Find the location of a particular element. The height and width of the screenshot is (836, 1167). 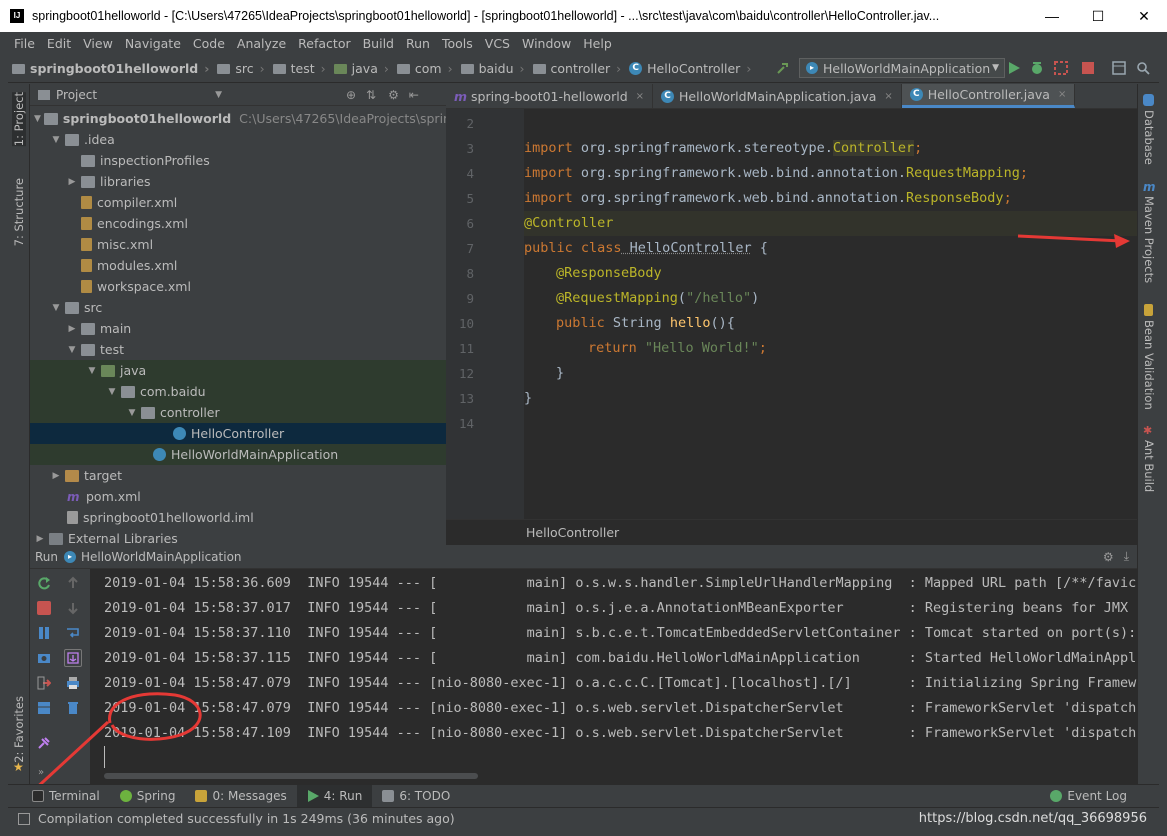

tree-item-idea: ▼ .idea is located at coordinates (238, 139).